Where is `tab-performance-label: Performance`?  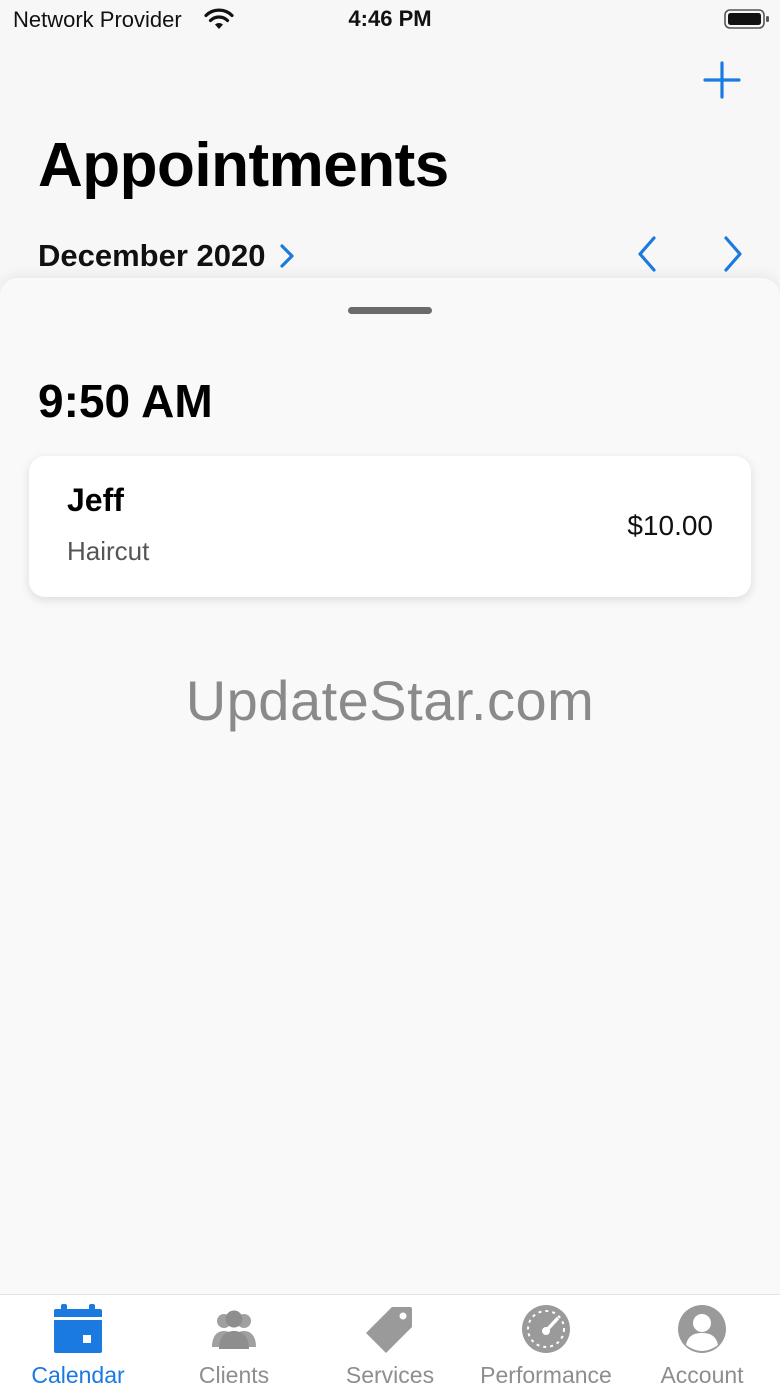 tab-performance-label: Performance is located at coordinates (546, 1374).